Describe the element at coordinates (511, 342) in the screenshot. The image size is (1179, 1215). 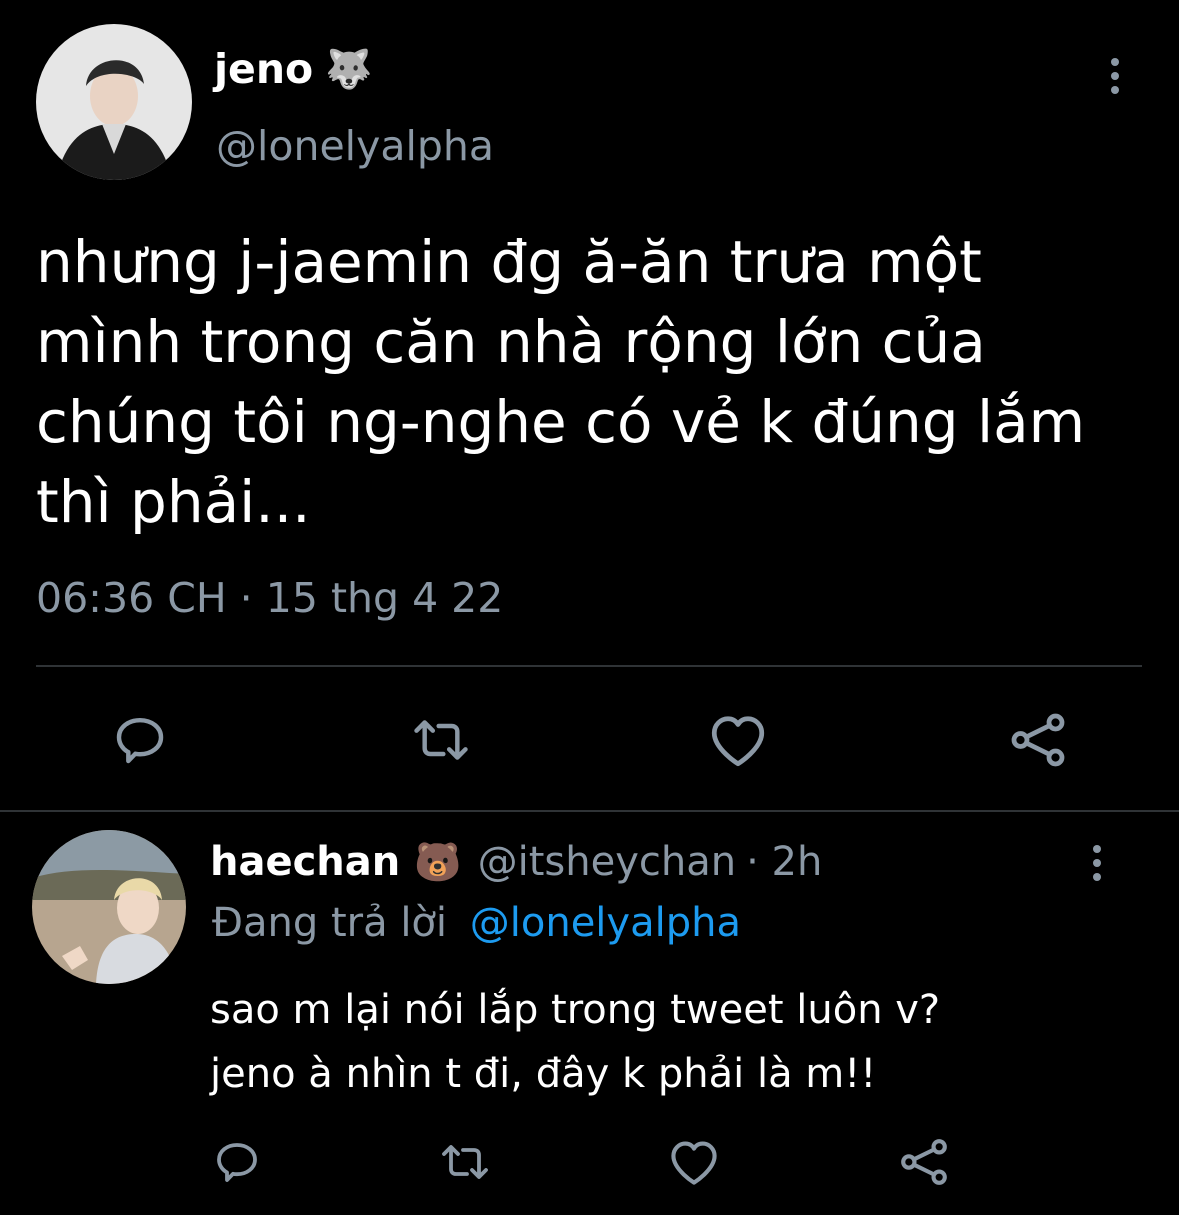
I see `tweet-text-line: mình trong căn nhà rộng lớn của` at that location.